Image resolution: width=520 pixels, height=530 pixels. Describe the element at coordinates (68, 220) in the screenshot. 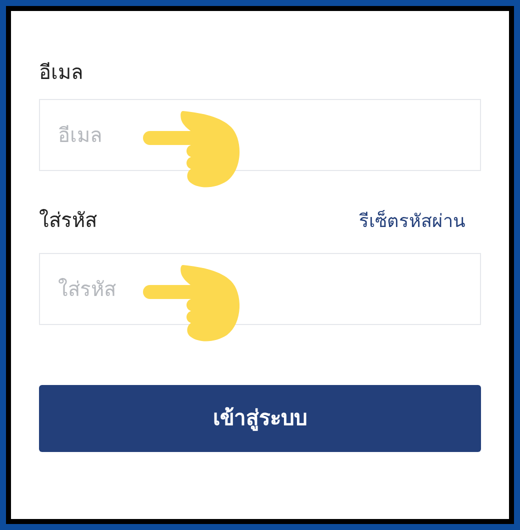

I see `password-label: ใส่รหัส` at that location.